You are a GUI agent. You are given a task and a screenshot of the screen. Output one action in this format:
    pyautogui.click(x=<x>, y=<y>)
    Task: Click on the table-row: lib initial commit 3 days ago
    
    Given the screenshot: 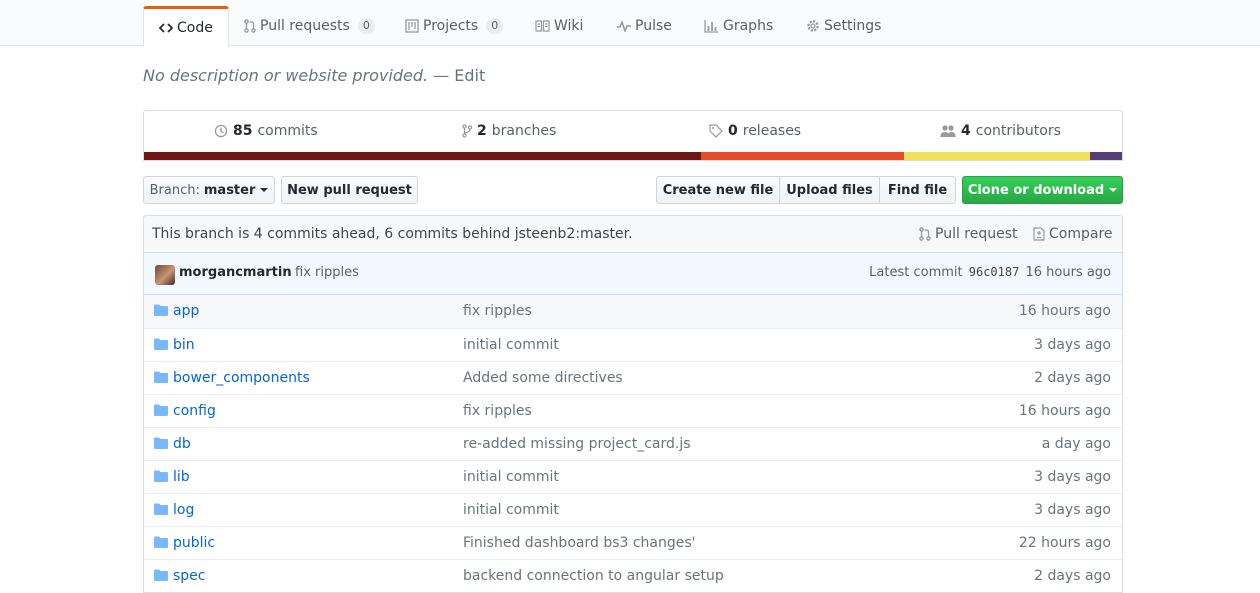 What is the action you would take?
    pyautogui.click(x=633, y=476)
    